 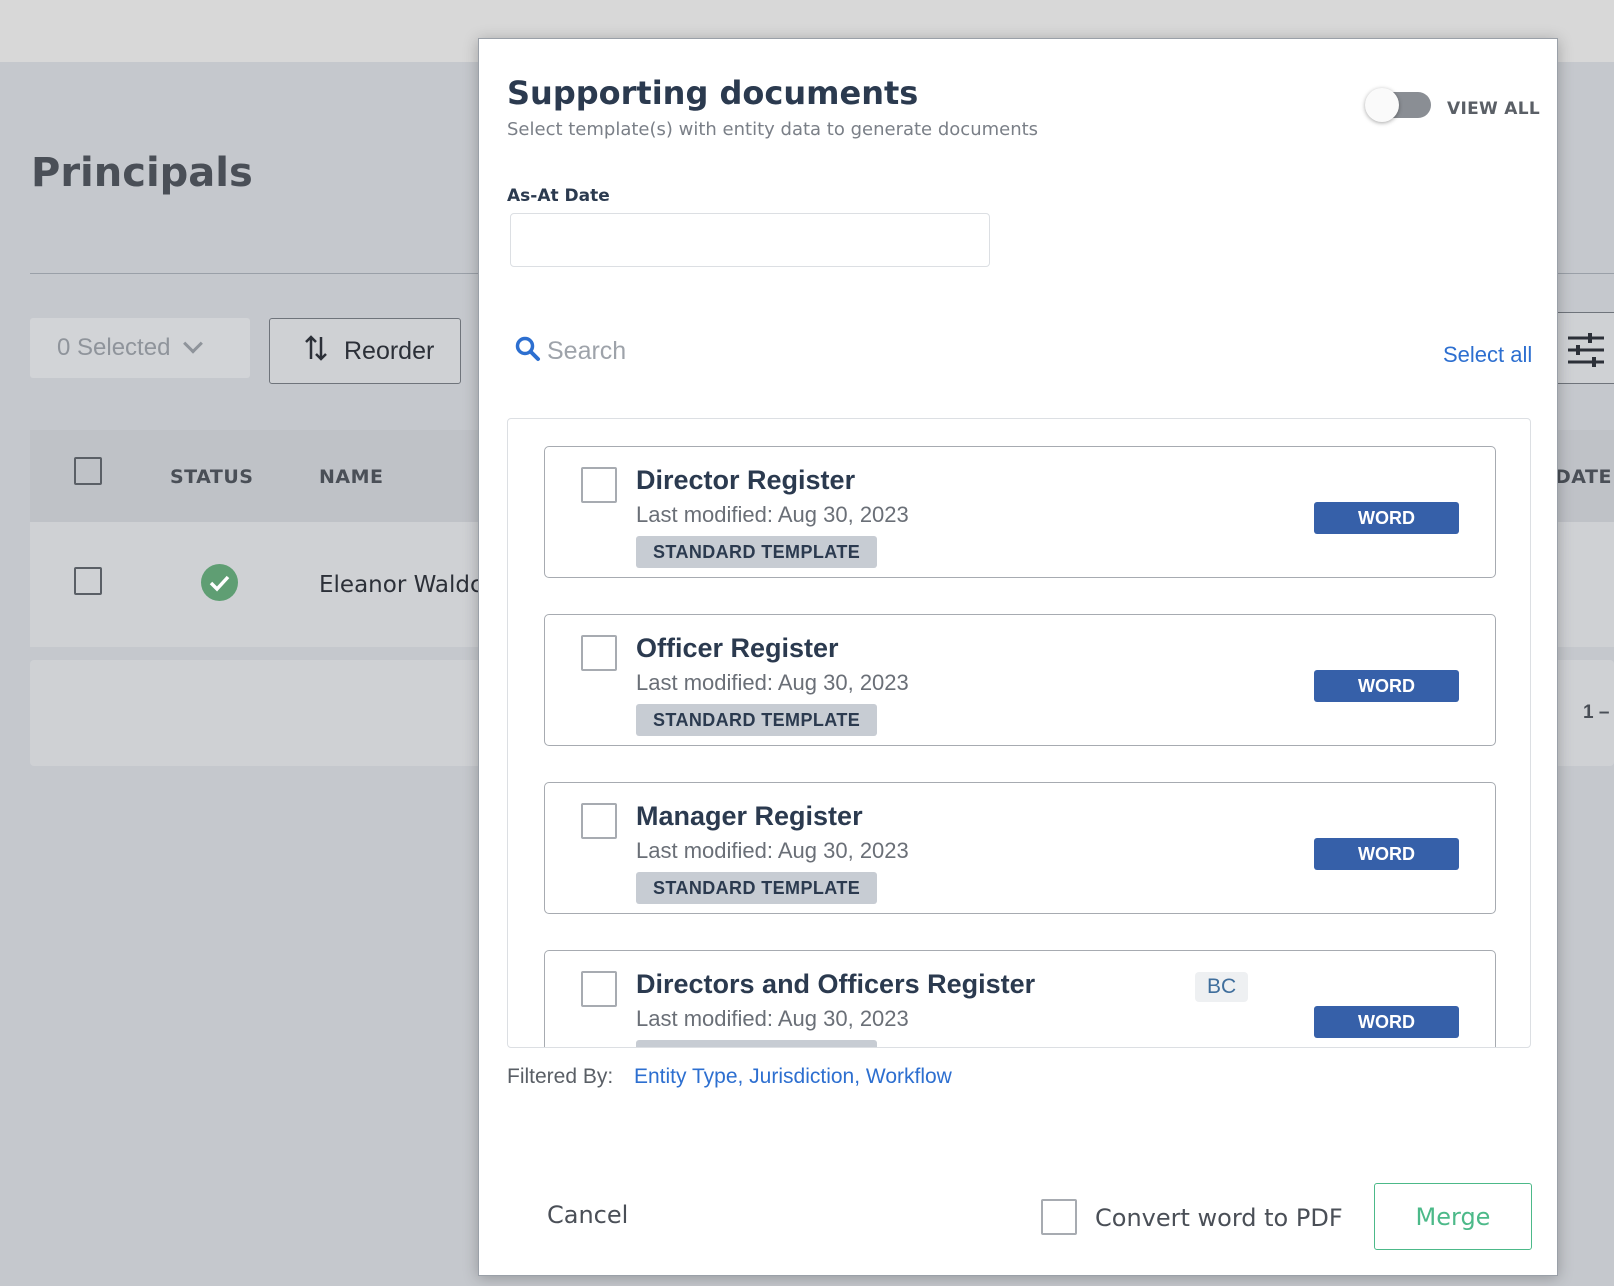 I want to click on check-circle-icon, so click(x=219, y=582).